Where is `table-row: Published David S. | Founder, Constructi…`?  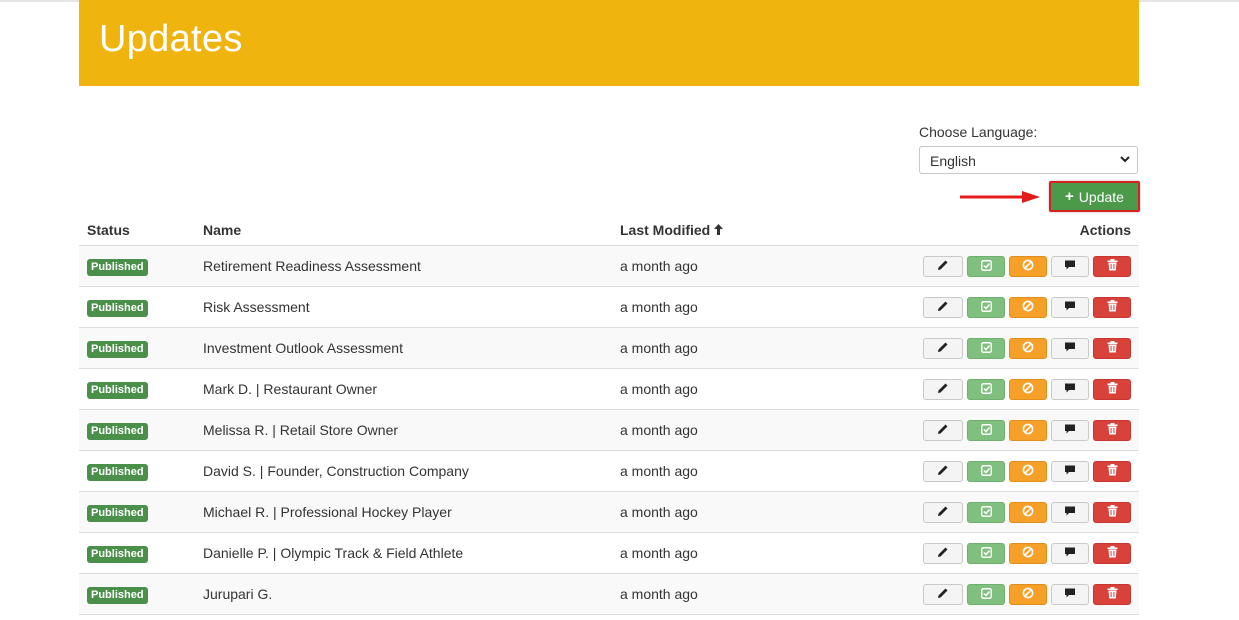
table-row: Published David S. | Founder, Constructi… is located at coordinates (609, 471).